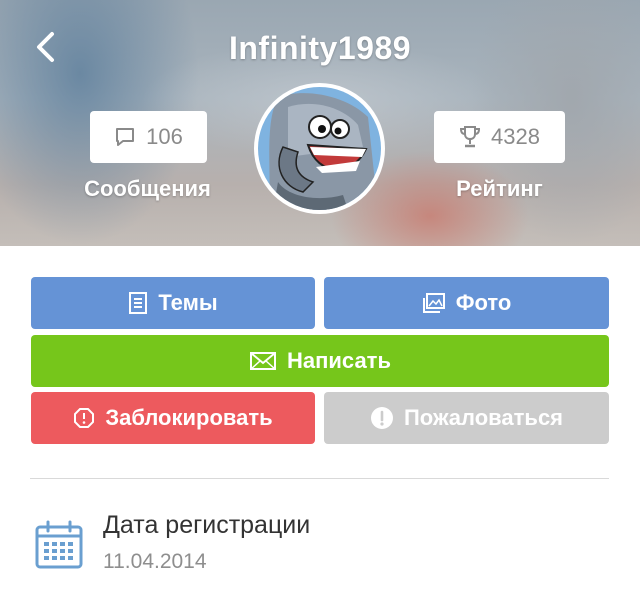 Image resolution: width=640 pixels, height=593 pixels. Describe the element at coordinates (155, 561) in the screenshot. I see `registration-date-value: 11.04.2014` at that location.